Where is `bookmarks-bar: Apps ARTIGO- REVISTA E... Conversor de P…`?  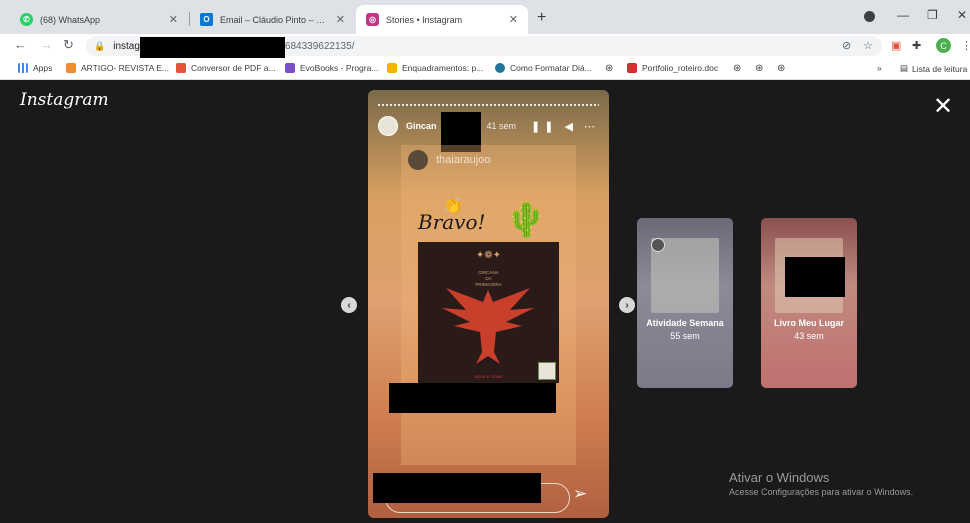 bookmarks-bar: Apps ARTIGO- REVISTA E... Conversor de P… is located at coordinates (485, 69).